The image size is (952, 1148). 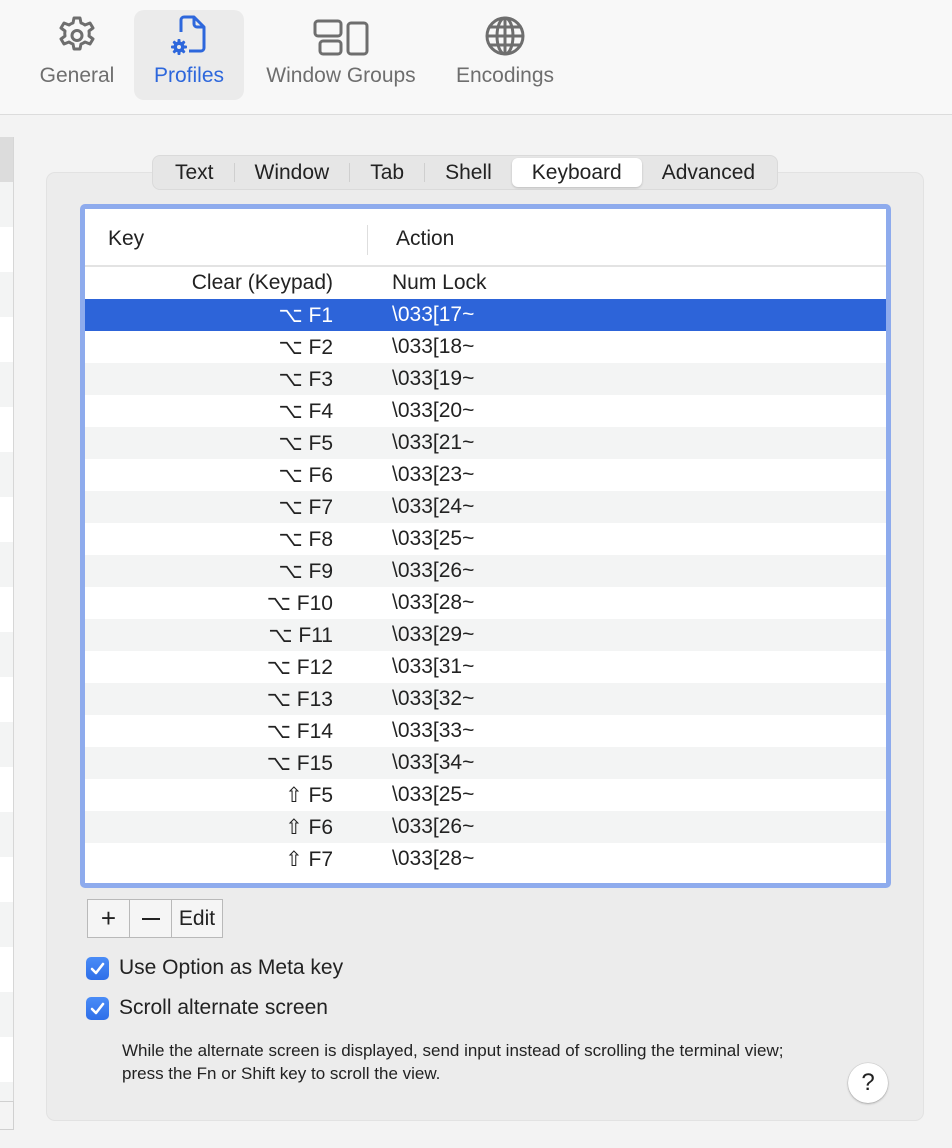 What do you see at coordinates (189, 75) in the screenshot?
I see `toolbar-label: Profiles` at bounding box center [189, 75].